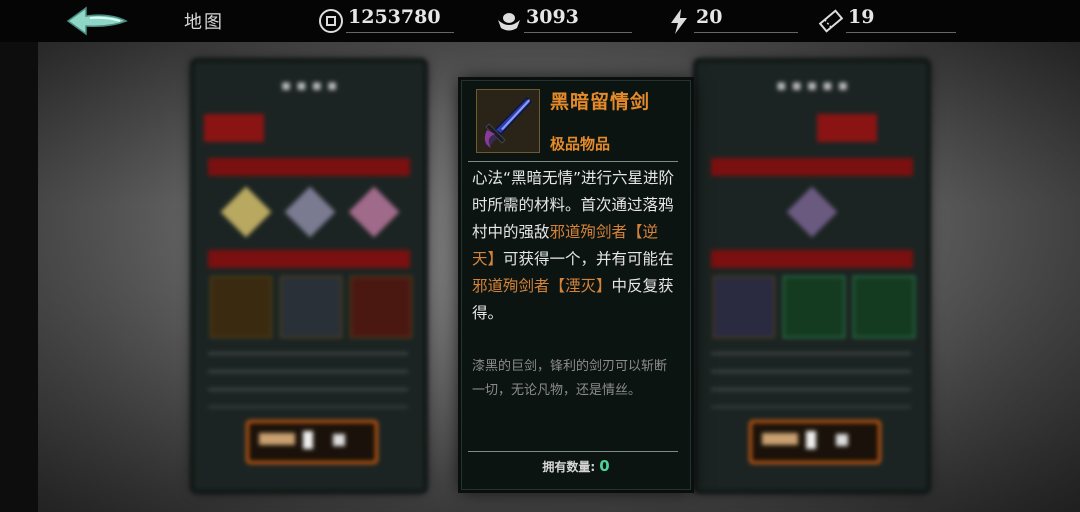 The height and width of the screenshot is (512, 1080). I want to click on coins-counter: 1253780, so click(388, 20).